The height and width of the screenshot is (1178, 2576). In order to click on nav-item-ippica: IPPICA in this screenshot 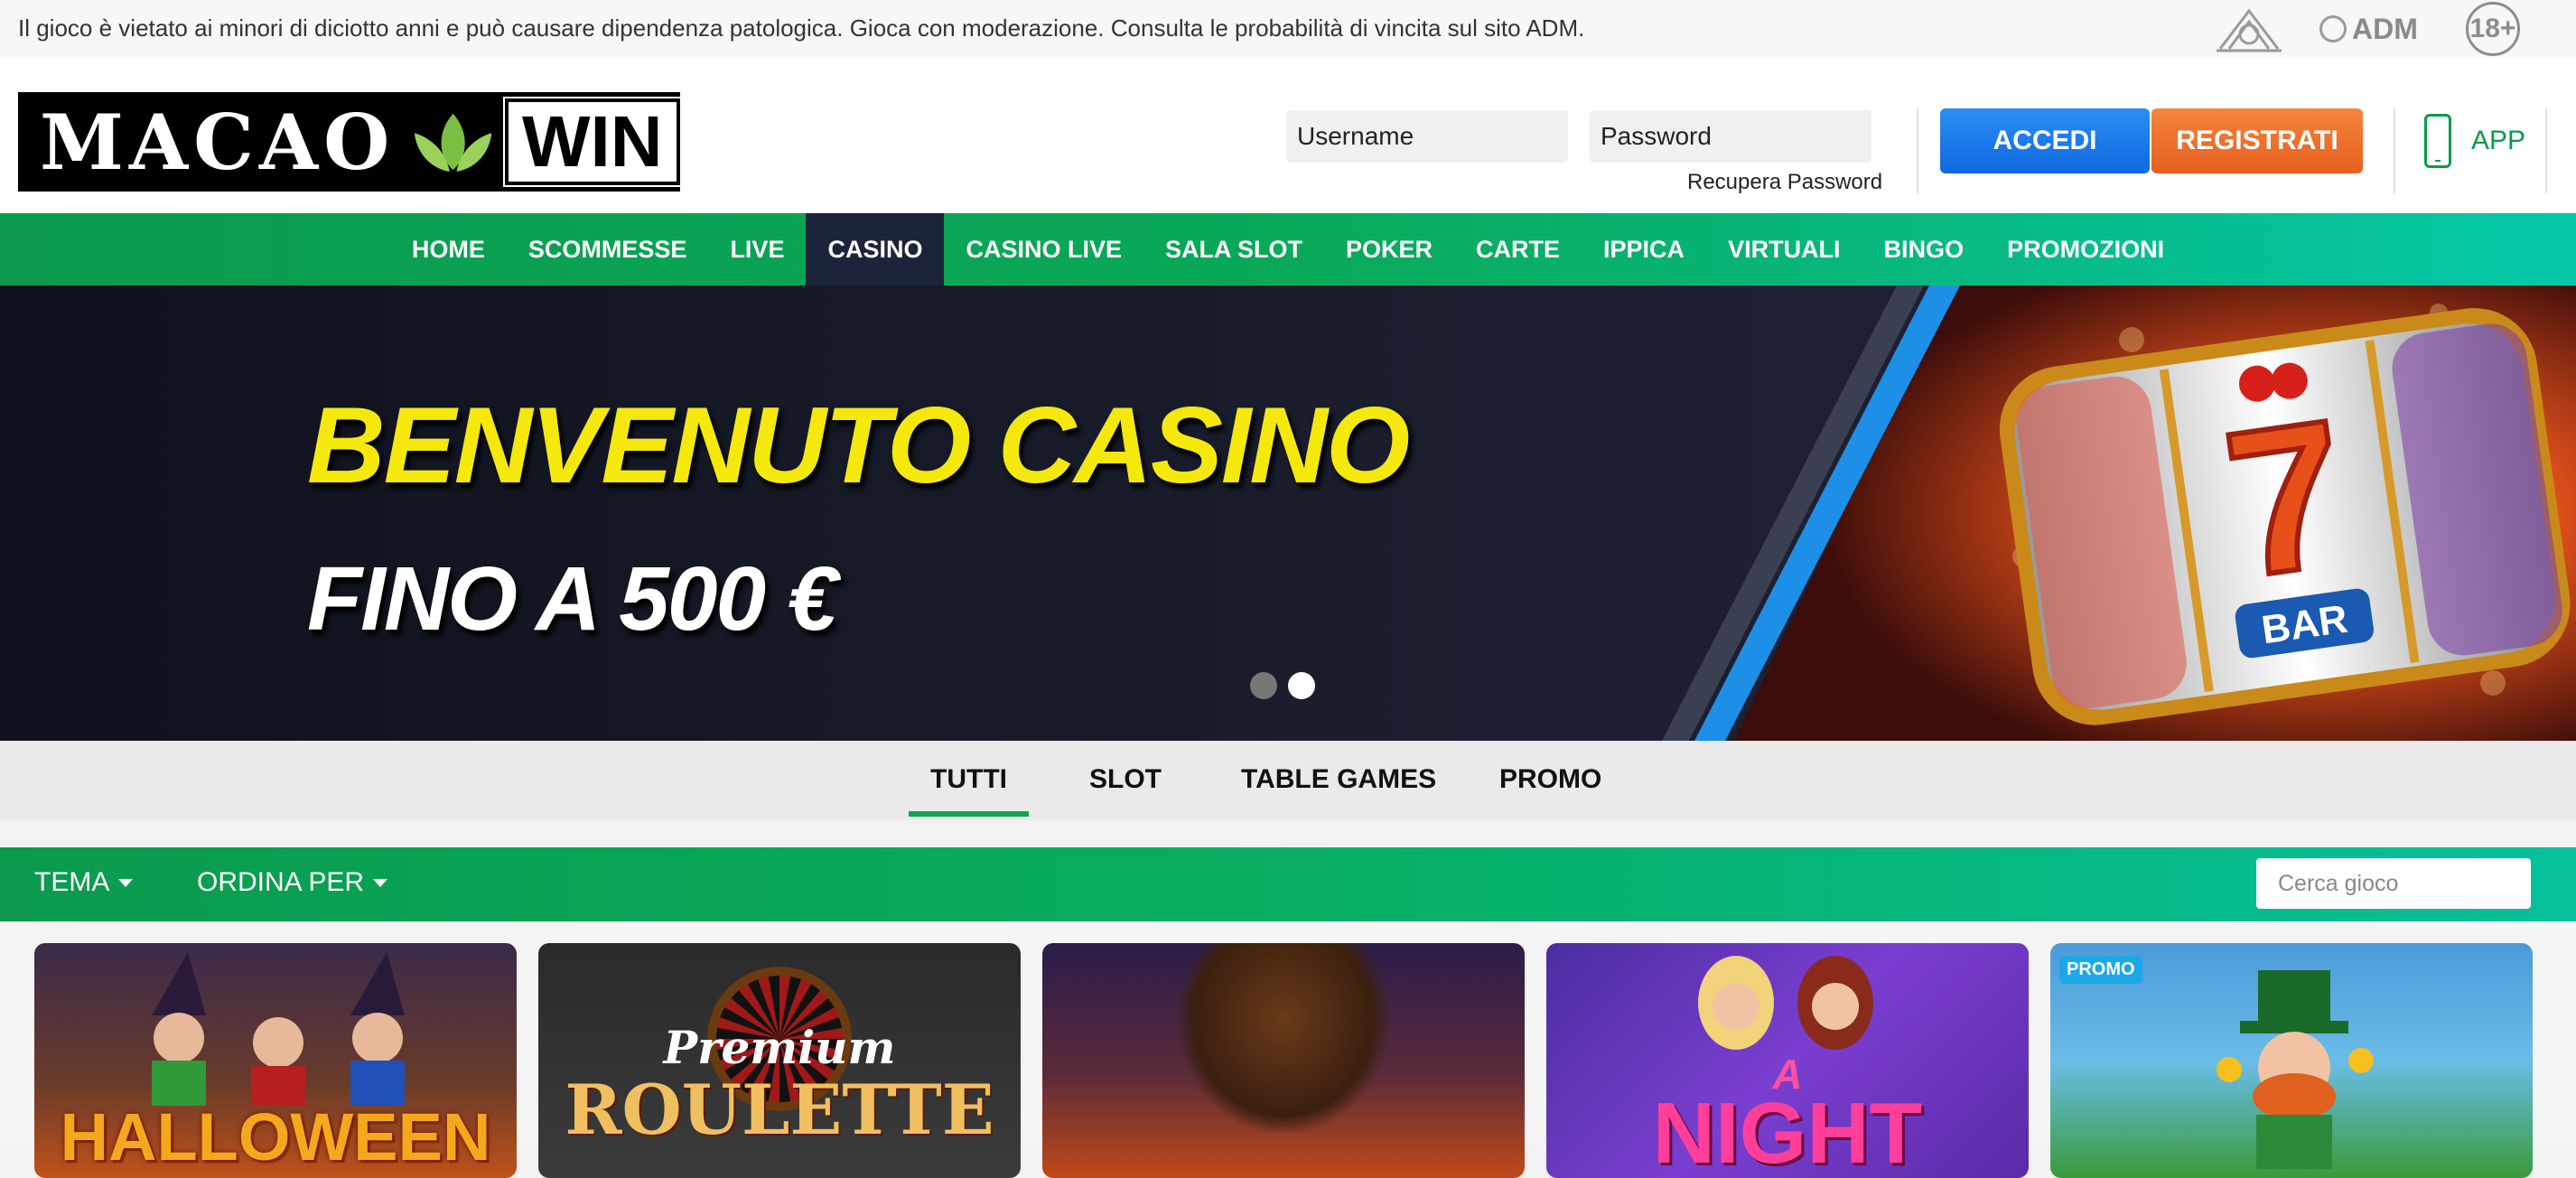, I will do `click(1644, 249)`.